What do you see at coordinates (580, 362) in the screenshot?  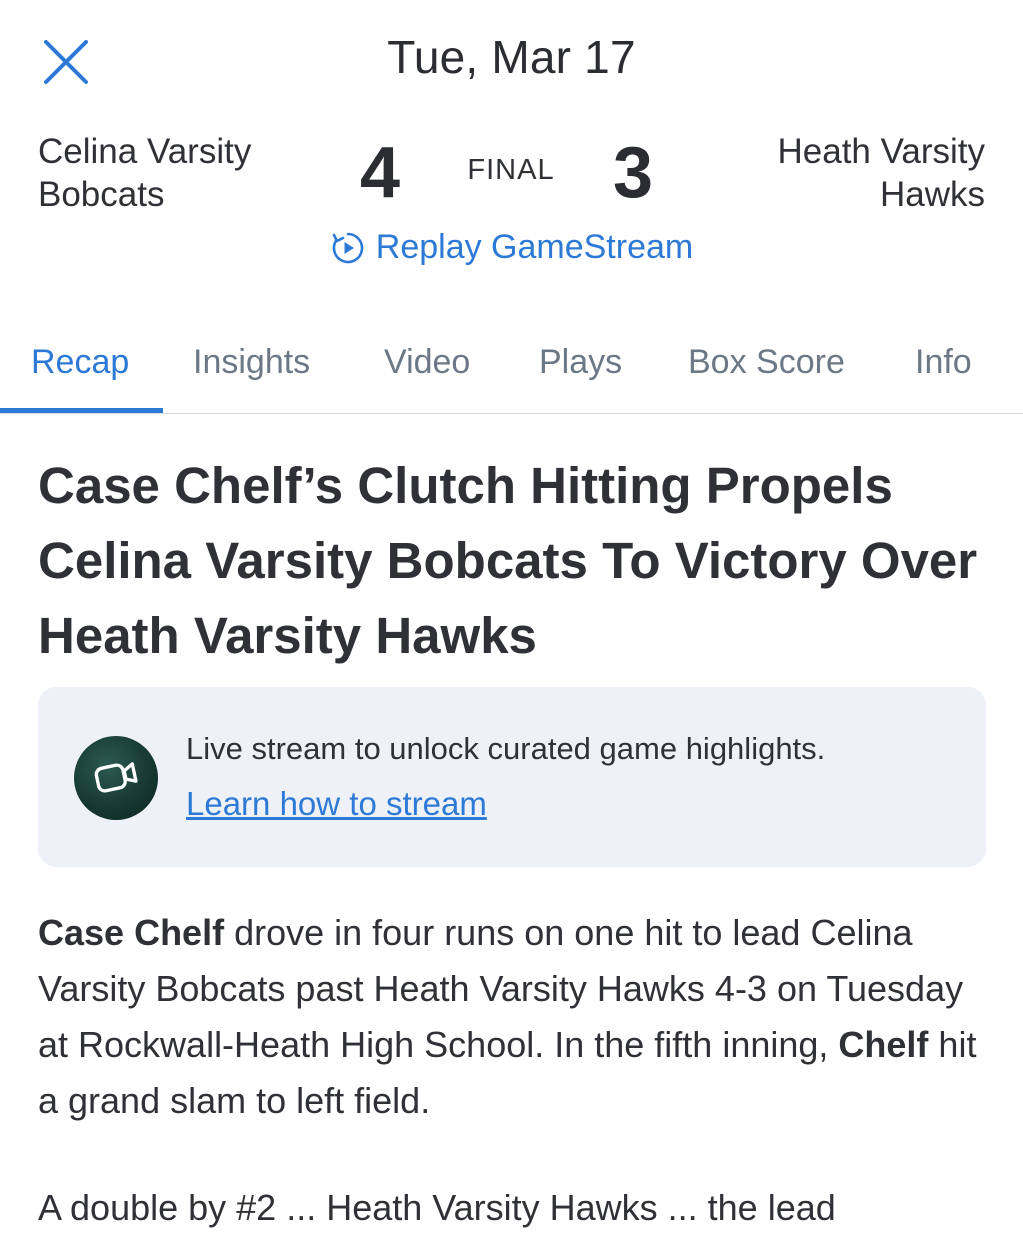 I see `tab-plays: Plays` at bounding box center [580, 362].